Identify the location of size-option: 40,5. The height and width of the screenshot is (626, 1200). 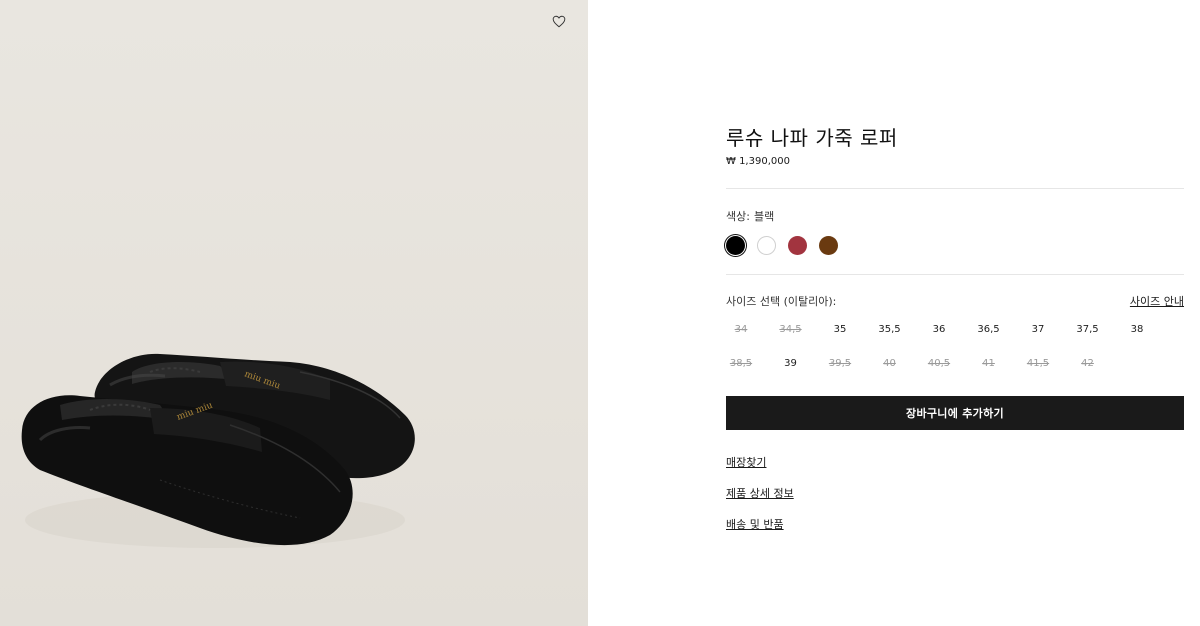
(939, 363).